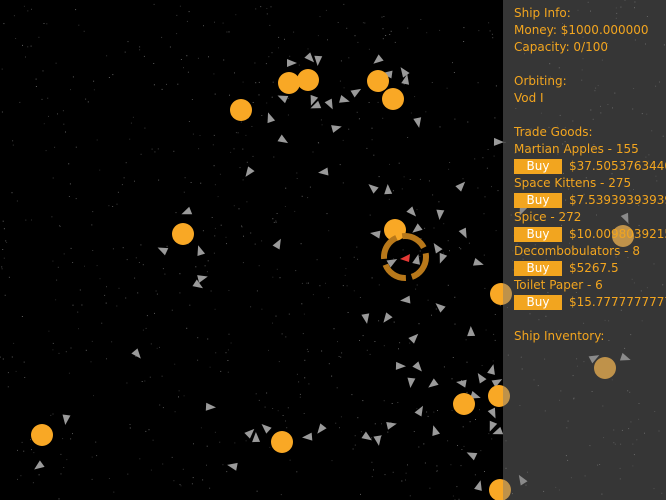  I want to click on ship-info-heading: Ship Info:, so click(542, 13).